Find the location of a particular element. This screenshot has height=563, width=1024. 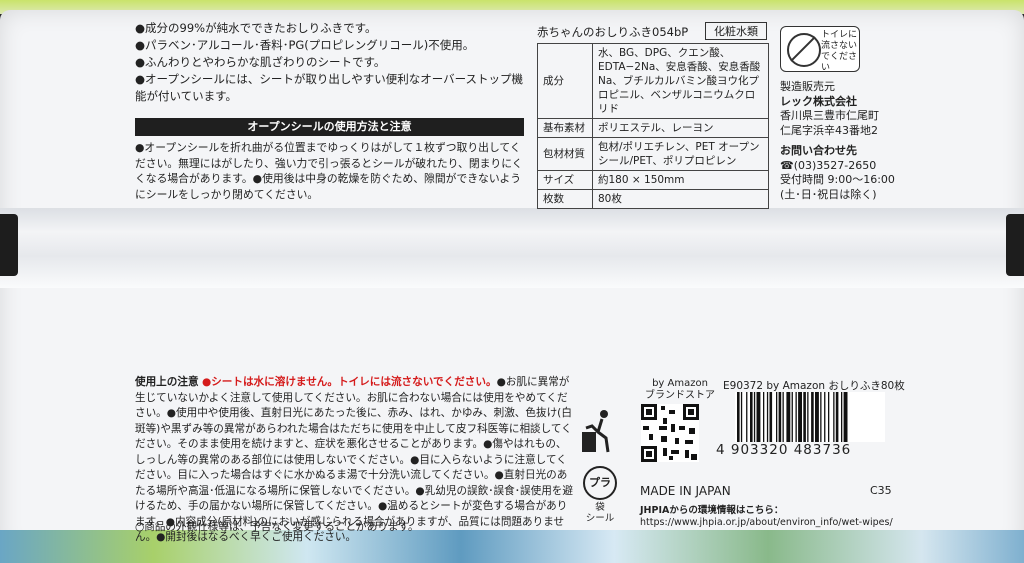

maker-address-2: 仁尾字浜辛43番地2 is located at coordinates (829, 130).